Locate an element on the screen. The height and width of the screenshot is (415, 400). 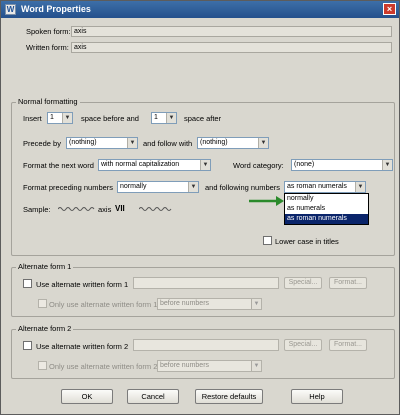
following-numbers-dropdown-list: normally as numerals as roman numerals is located at coordinates (326, 209).